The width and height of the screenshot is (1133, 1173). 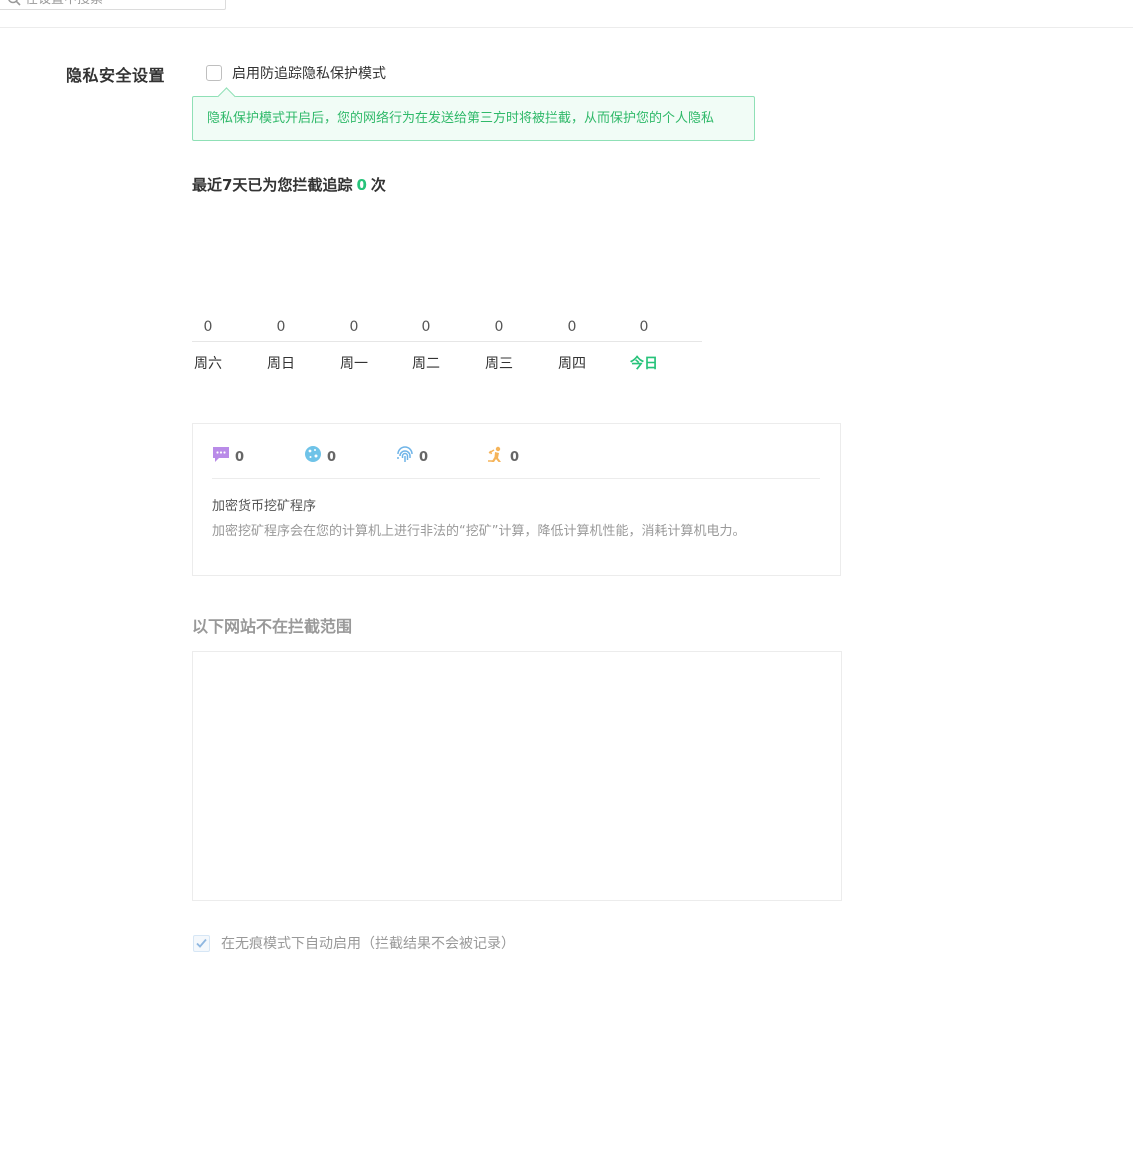 I want to click on day-label: 周一, so click(x=354, y=364).